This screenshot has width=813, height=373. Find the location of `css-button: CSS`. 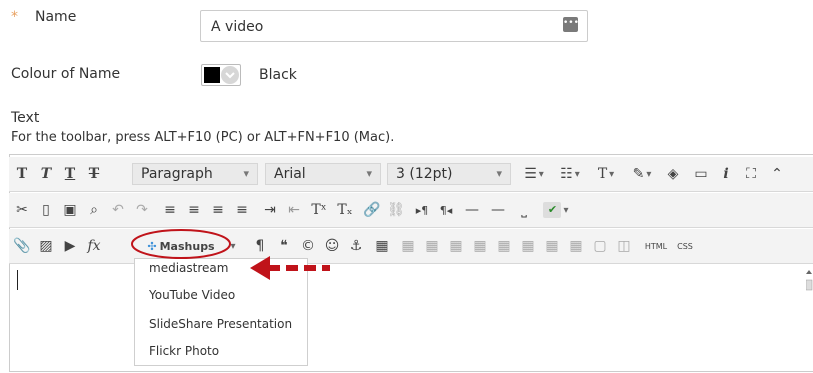

css-button: CSS is located at coordinates (685, 246).